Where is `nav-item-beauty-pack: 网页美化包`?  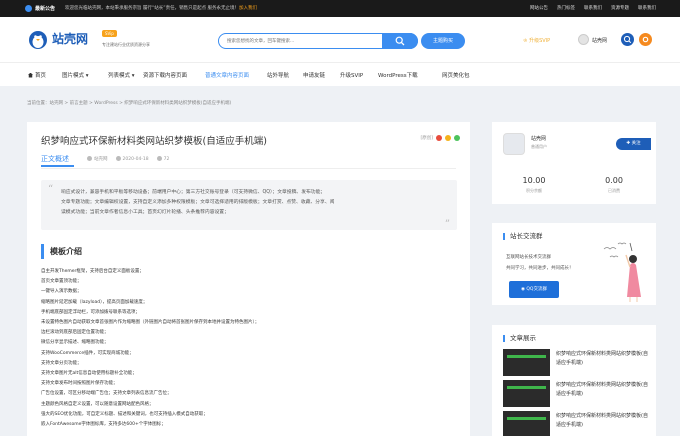 nav-item-beauty-pack: 网页美化包 is located at coordinates (456, 75).